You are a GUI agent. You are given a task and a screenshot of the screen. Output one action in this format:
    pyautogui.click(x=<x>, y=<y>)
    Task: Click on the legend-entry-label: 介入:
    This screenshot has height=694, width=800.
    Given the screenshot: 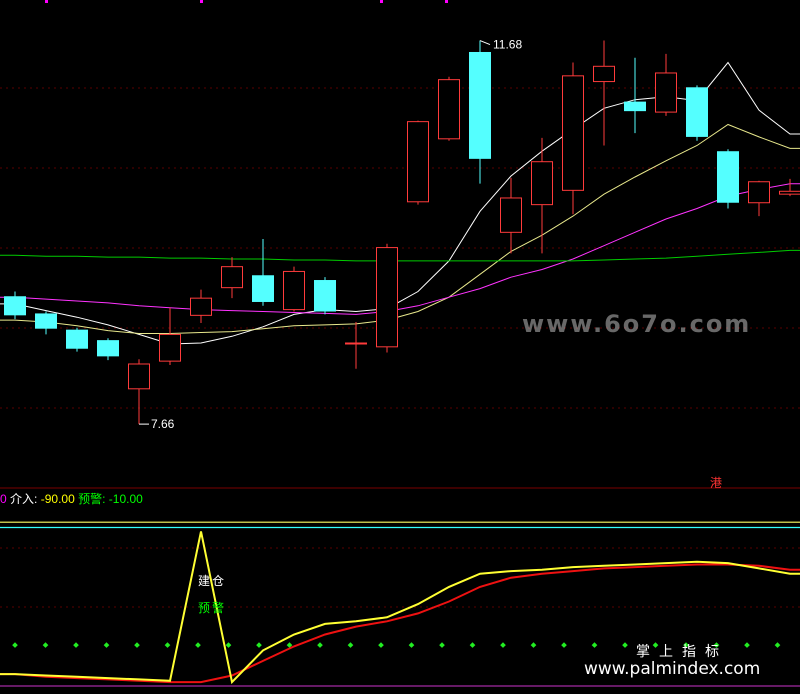 What is the action you would take?
    pyautogui.click(x=24, y=499)
    